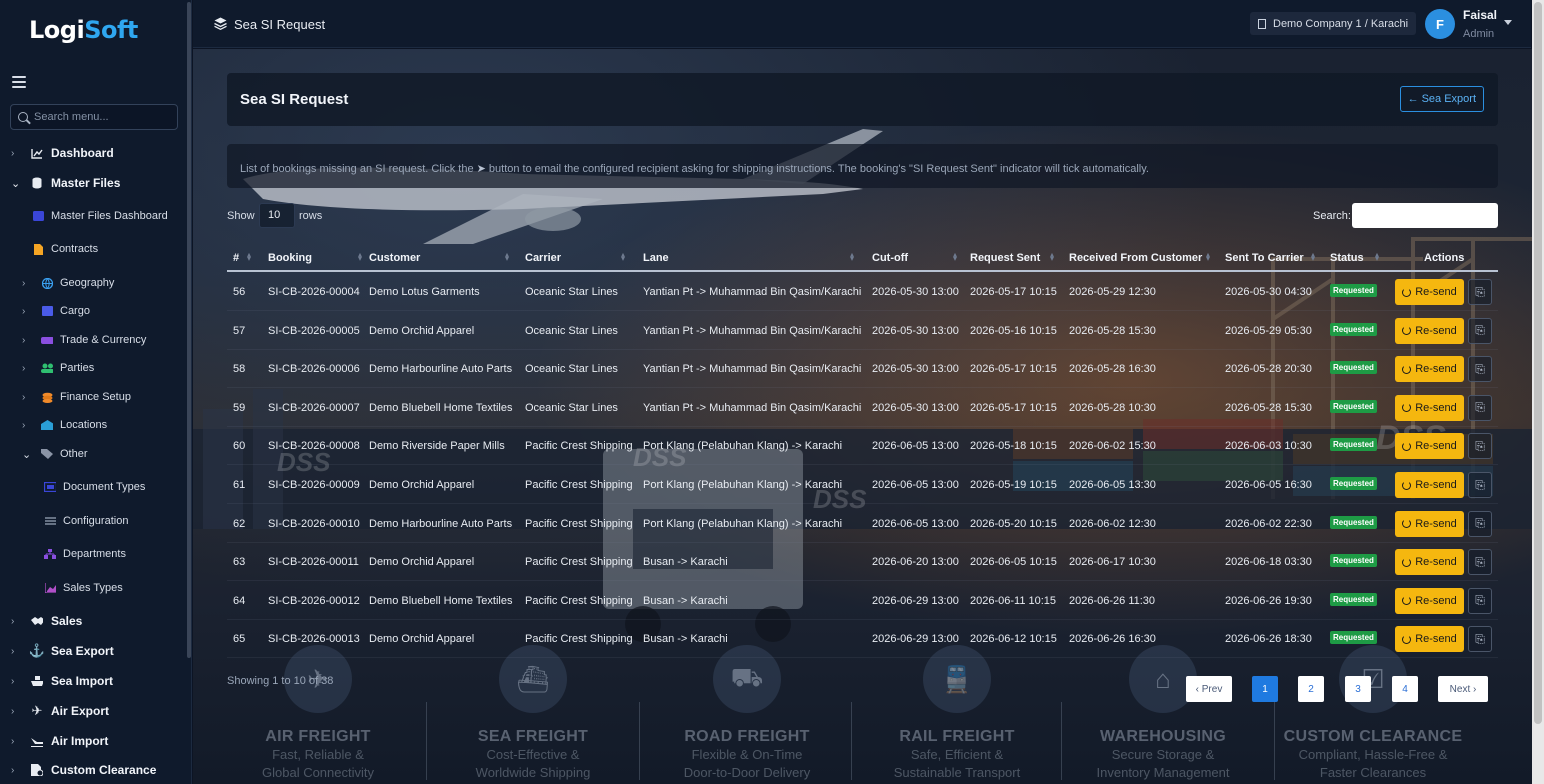 Image resolution: width=1544 pixels, height=784 pixels. Describe the element at coordinates (95, 183) in the screenshot. I see `sidebar-item-master-files: ⌄ Master Files` at that location.